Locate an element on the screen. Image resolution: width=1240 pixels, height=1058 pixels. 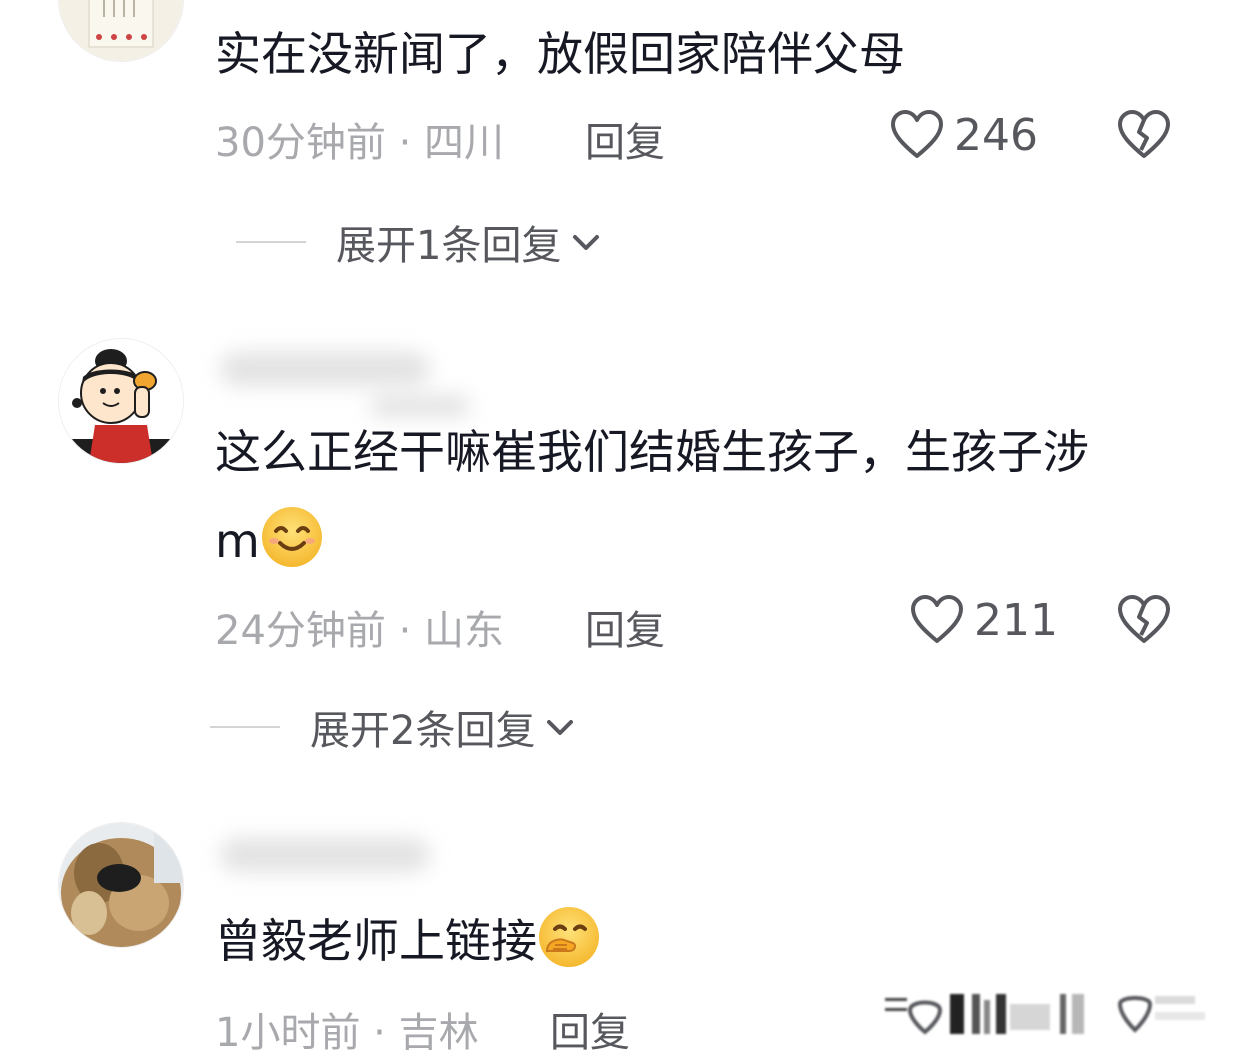
comment-text-line2: m is located at coordinates (269, 539).